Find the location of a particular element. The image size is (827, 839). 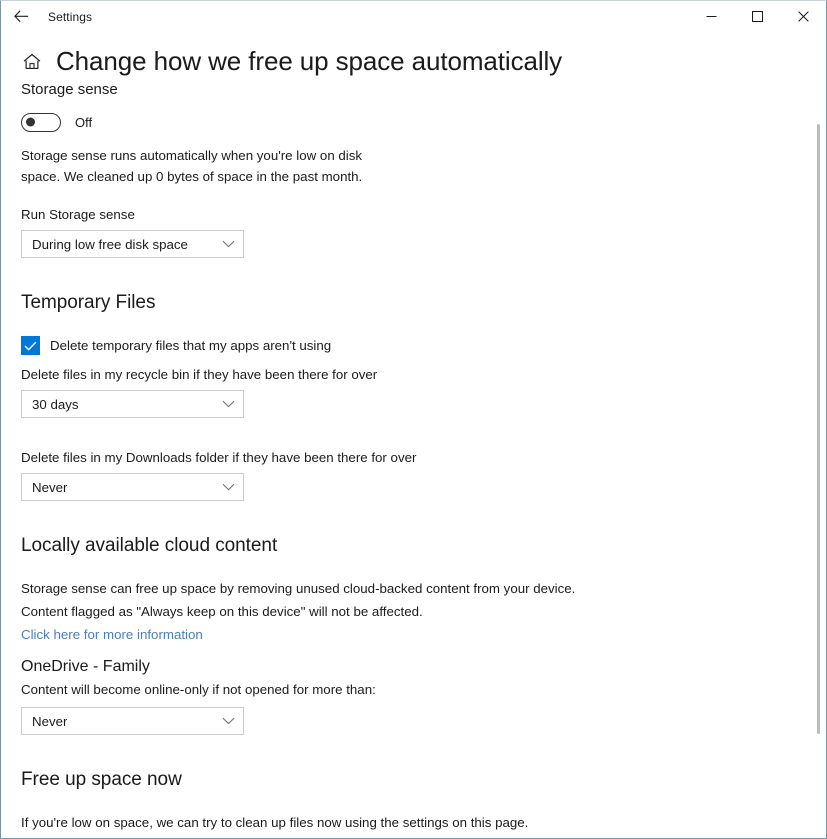

onedrive-retention-value: Never is located at coordinates (50, 721).